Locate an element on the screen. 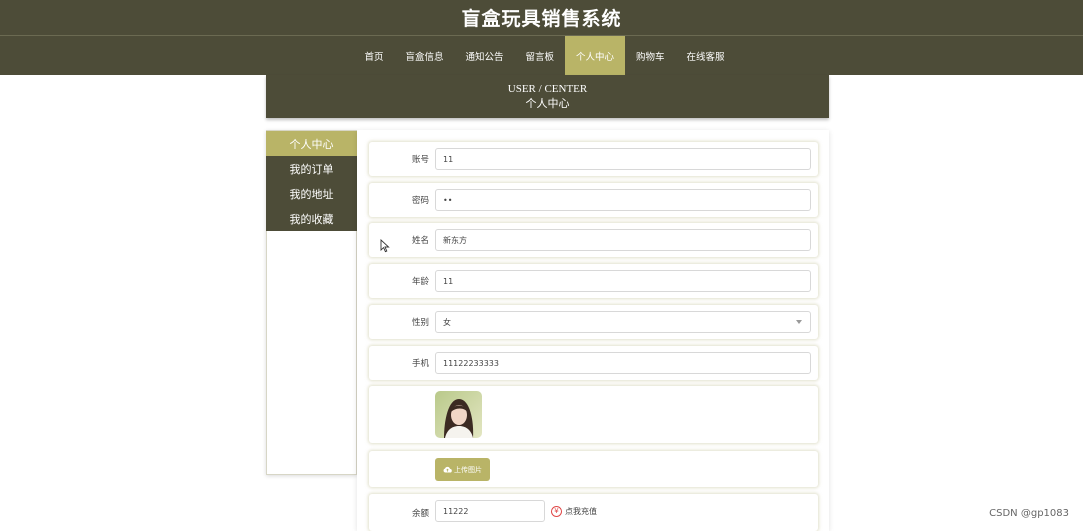 The width and height of the screenshot is (1083, 531). gender-label: 性别 is located at coordinates (420, 323).